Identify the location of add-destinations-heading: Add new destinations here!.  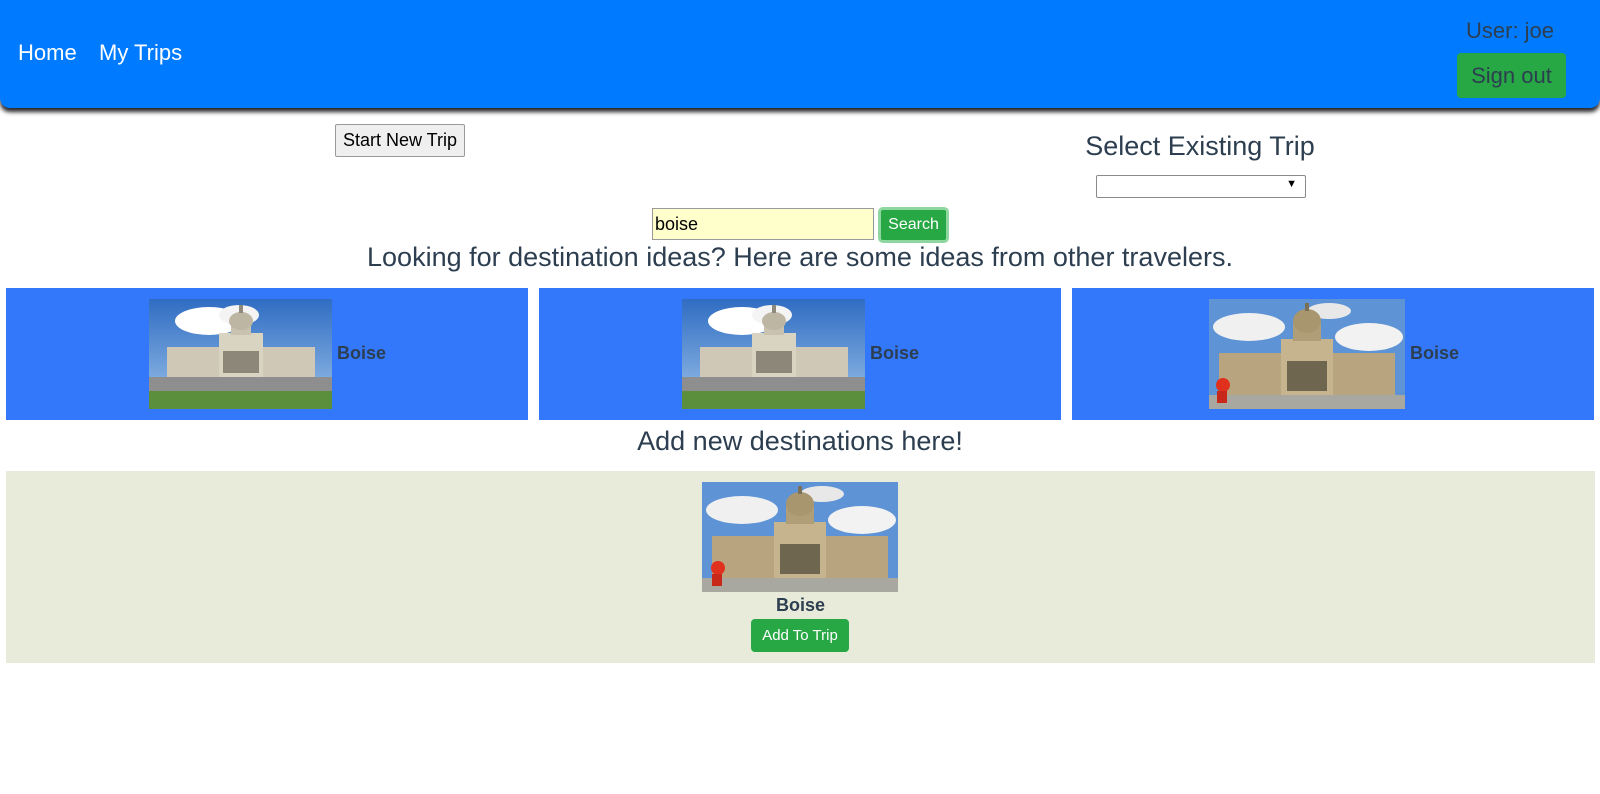
(800, 441).